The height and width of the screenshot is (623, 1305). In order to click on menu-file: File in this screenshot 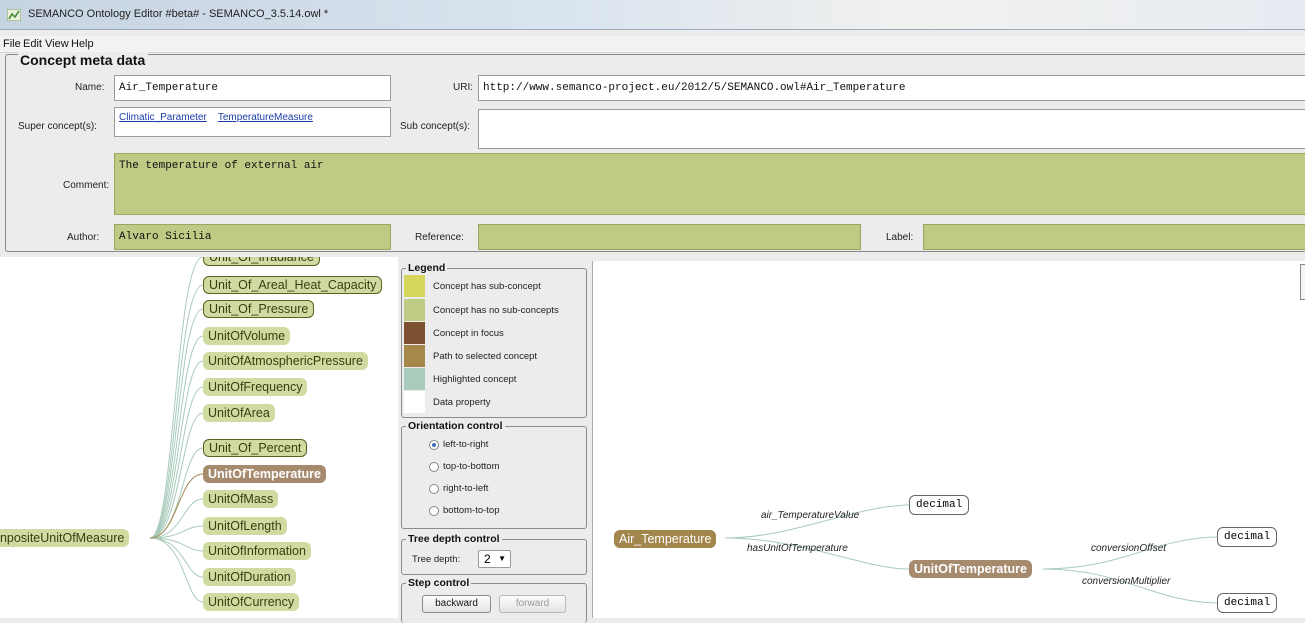, I will do `click(12, 44)`.